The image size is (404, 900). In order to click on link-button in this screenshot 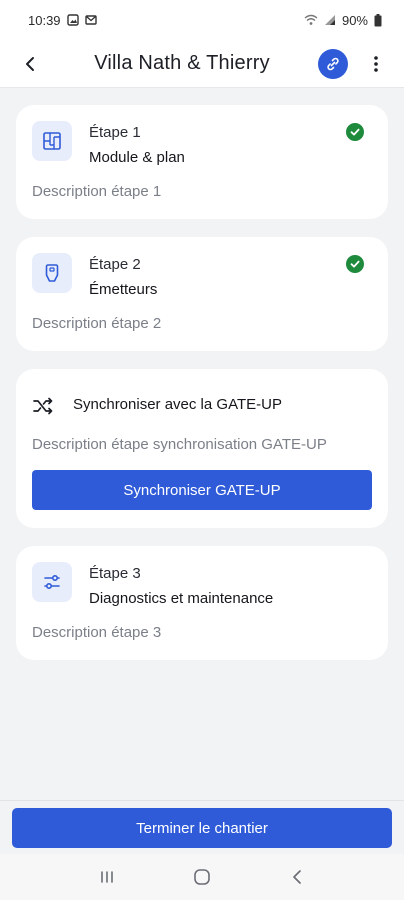, I will do `click(333, 63)`.